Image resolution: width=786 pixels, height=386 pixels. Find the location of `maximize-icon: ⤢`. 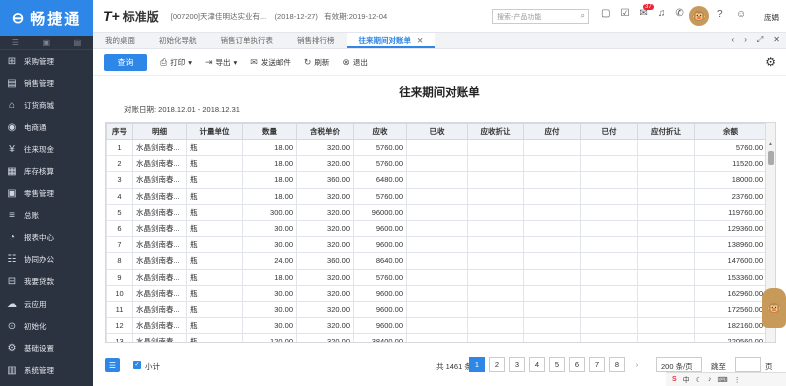

maximize-icon: ⤢ is located at coordinates (760, 40).